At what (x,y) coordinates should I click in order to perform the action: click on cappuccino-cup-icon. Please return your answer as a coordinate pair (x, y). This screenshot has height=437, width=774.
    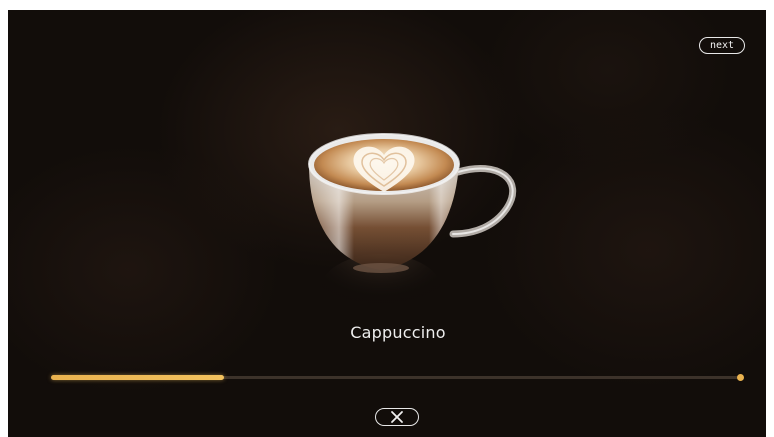
    Looking at the image, I should click on (412, 227).